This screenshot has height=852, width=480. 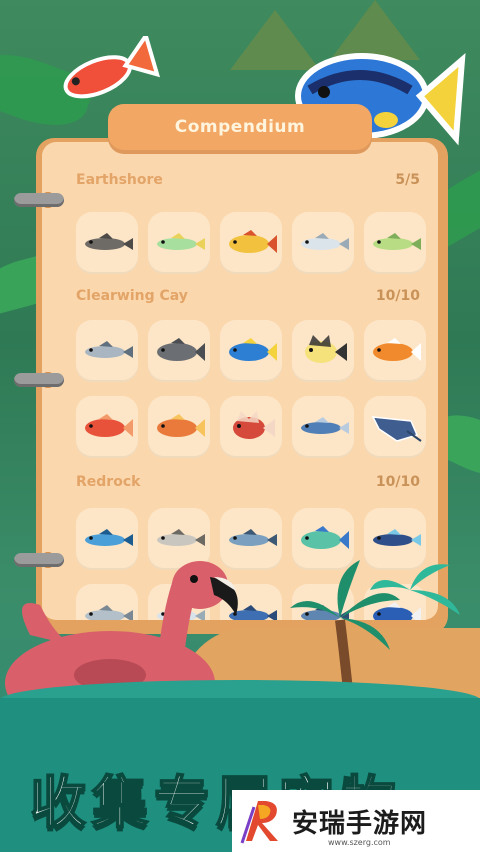 I want to click on fish-slot-catfish, so click(x=107, y=243).